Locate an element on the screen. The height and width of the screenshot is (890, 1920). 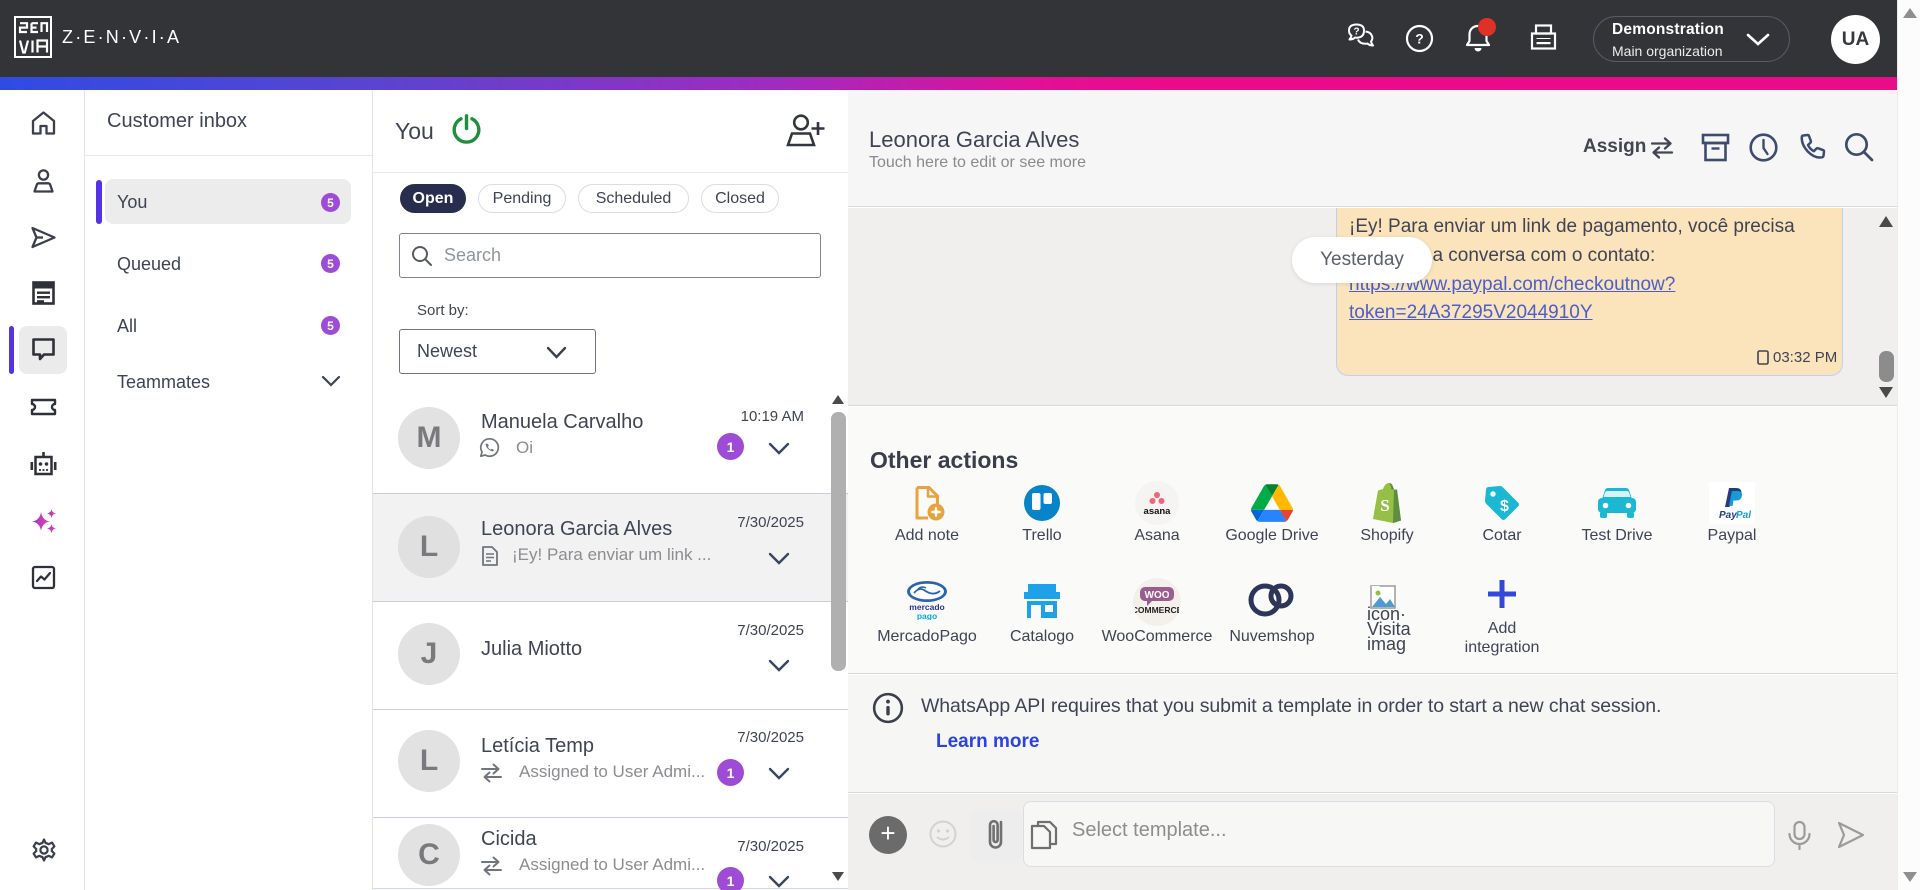
svg-text: Pal is located at coordinates (1743, 515).